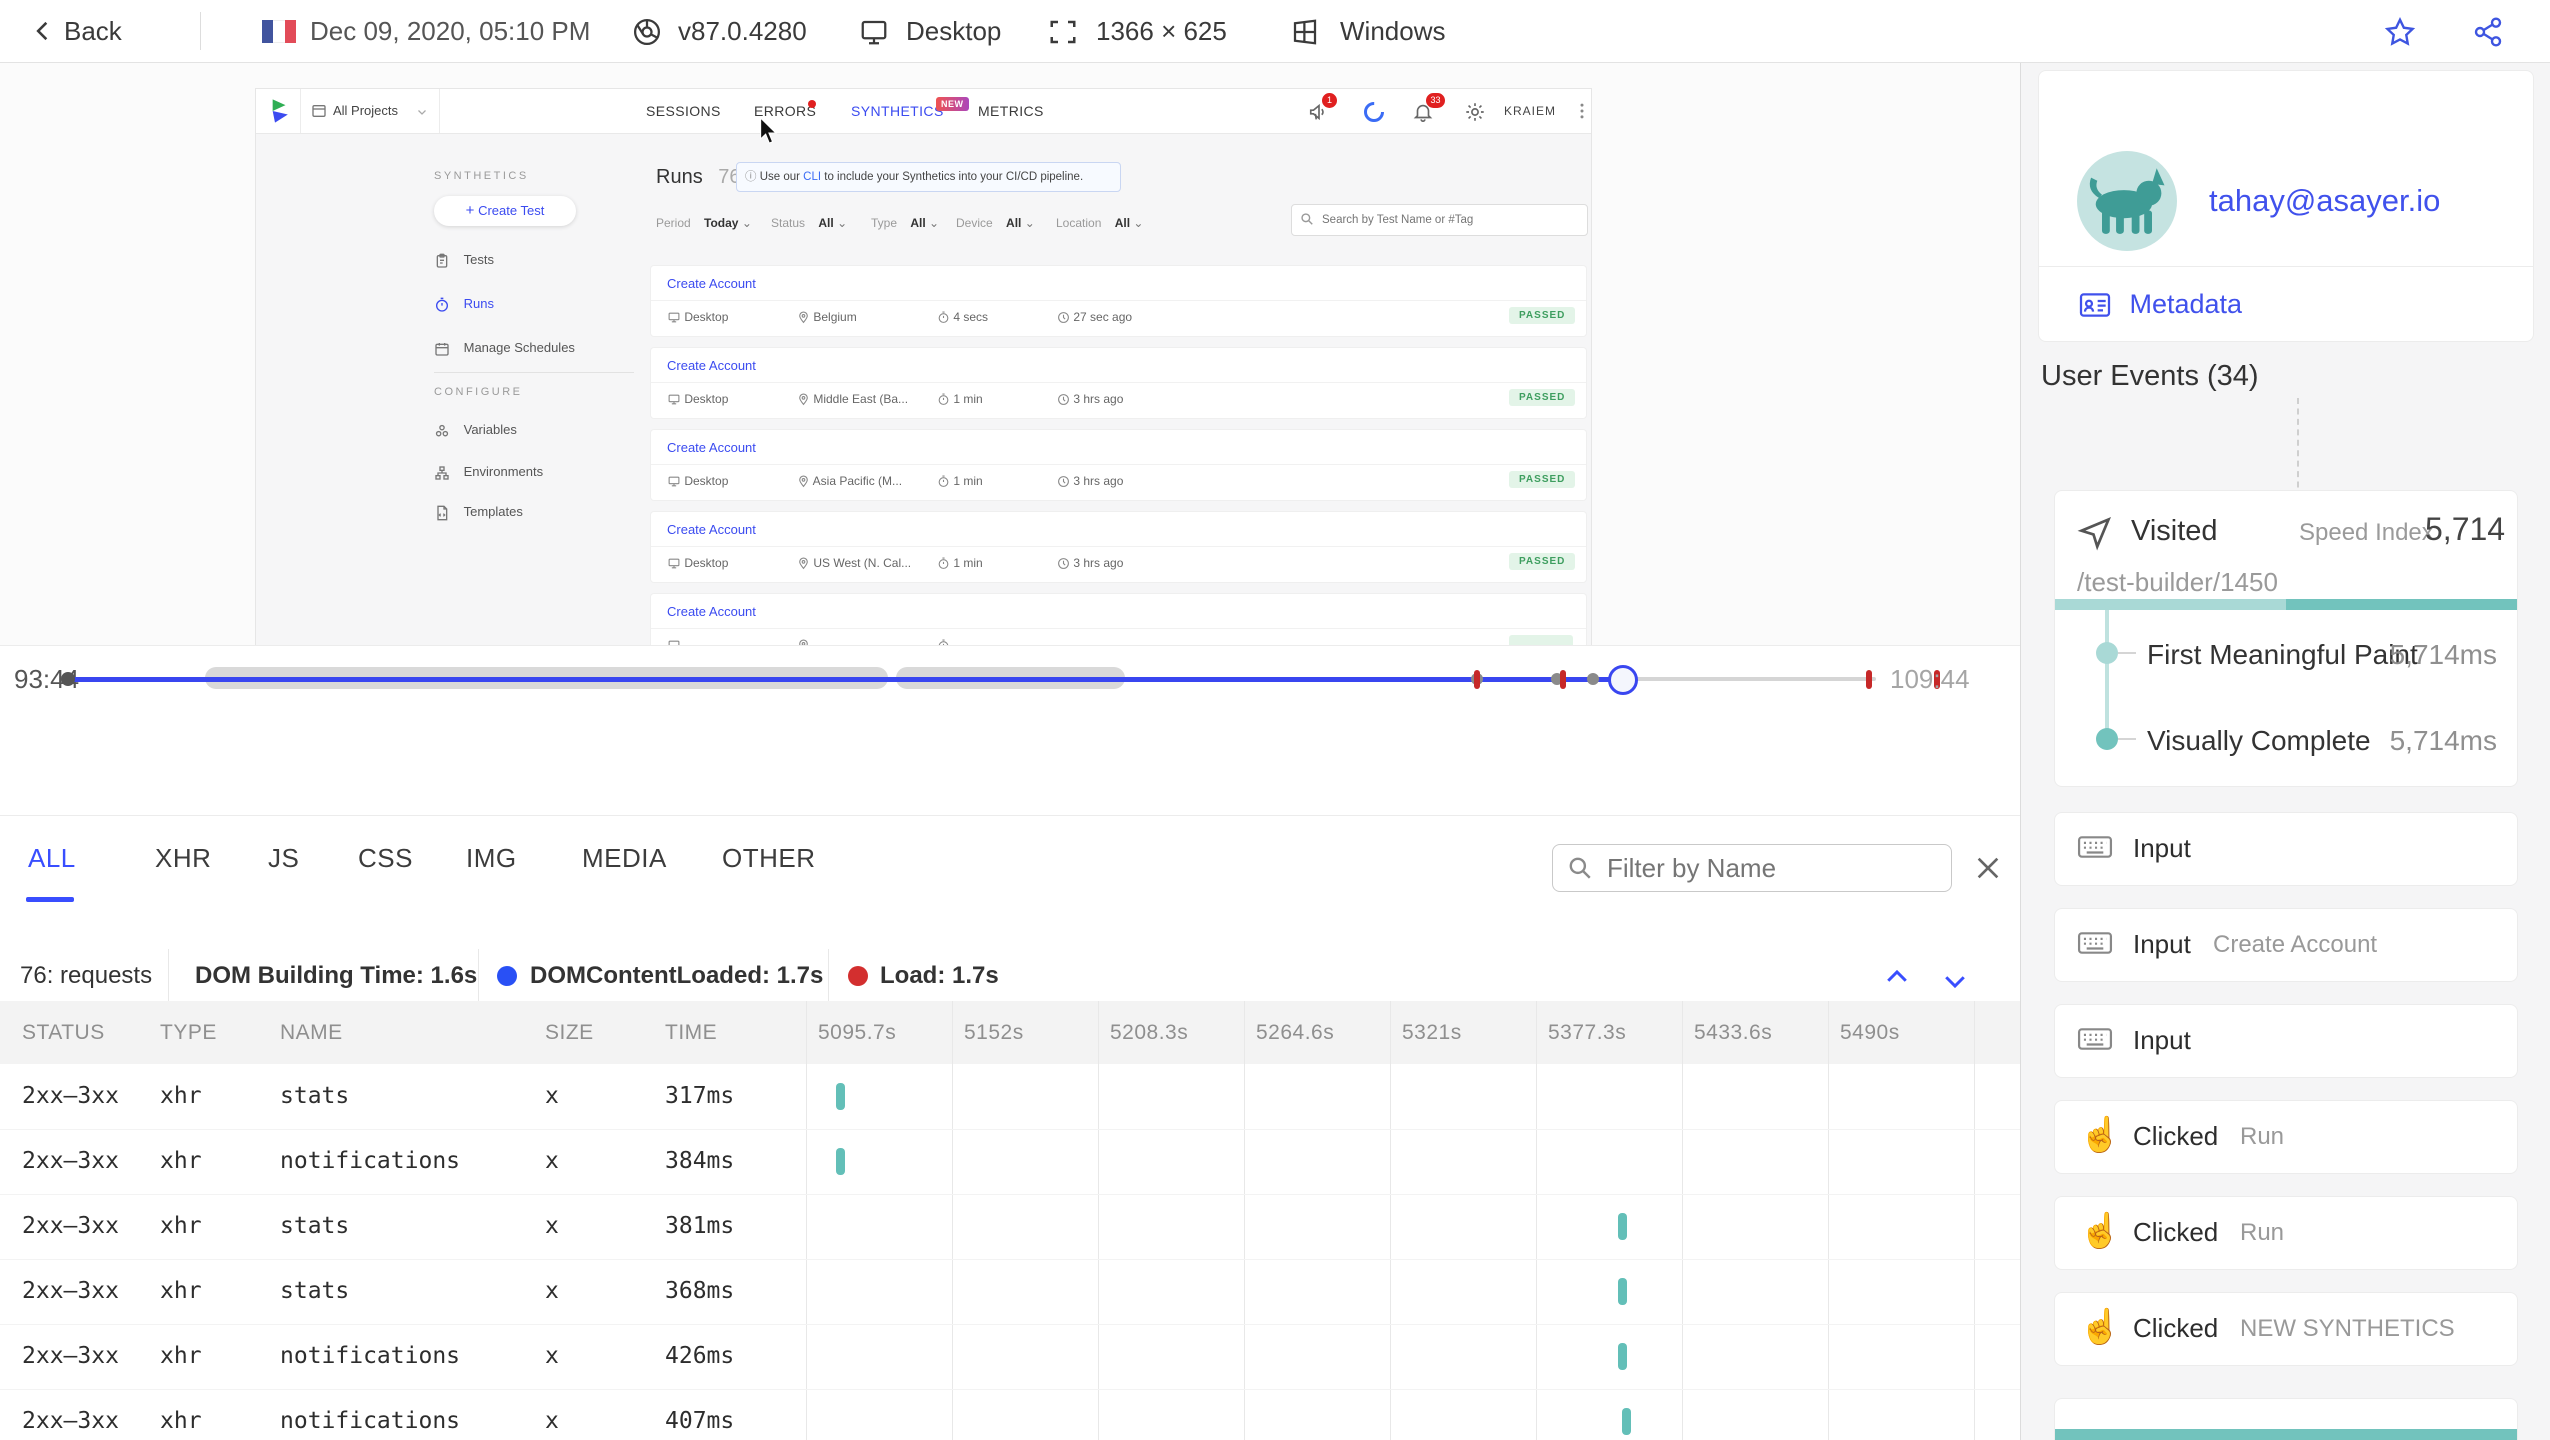  What do you see at coordinates (1626, 1421) in the screenshot?
I see `waterfall-bar` at bounding box center [1626, 1421].